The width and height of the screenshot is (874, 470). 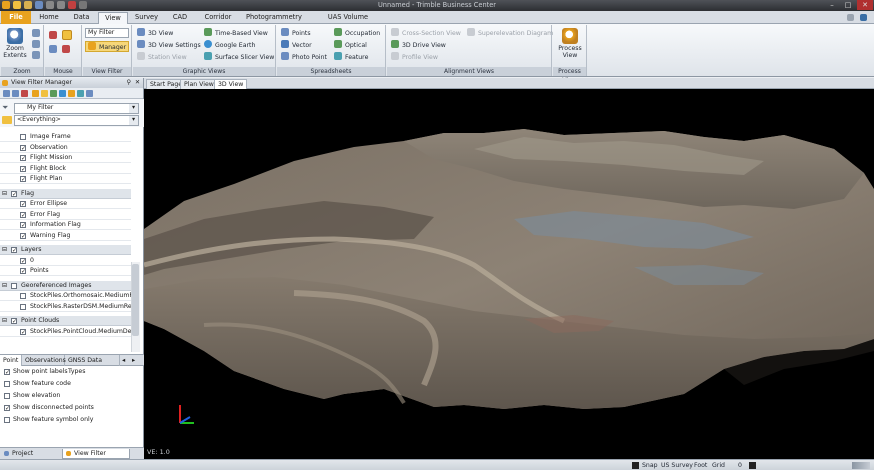 What do you see at coordinates (76, 120) in the screenshot?
I see `scope-select: <Everything> ▾` at bounding box center [76, 120].